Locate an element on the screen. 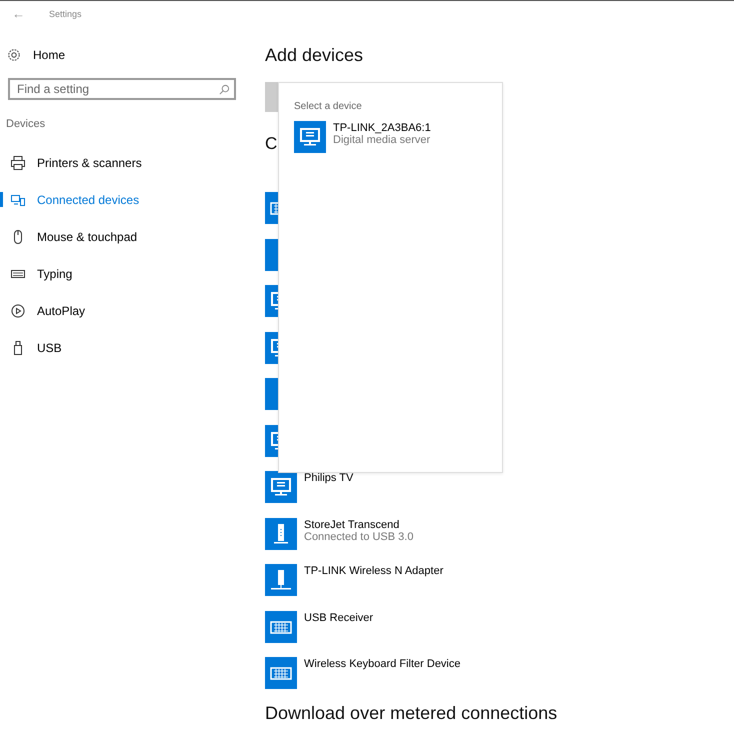 This screenshot has width=734, height=750. device-name: TP-LINK Wireless N Adapter is located at coordinates (374, 571).